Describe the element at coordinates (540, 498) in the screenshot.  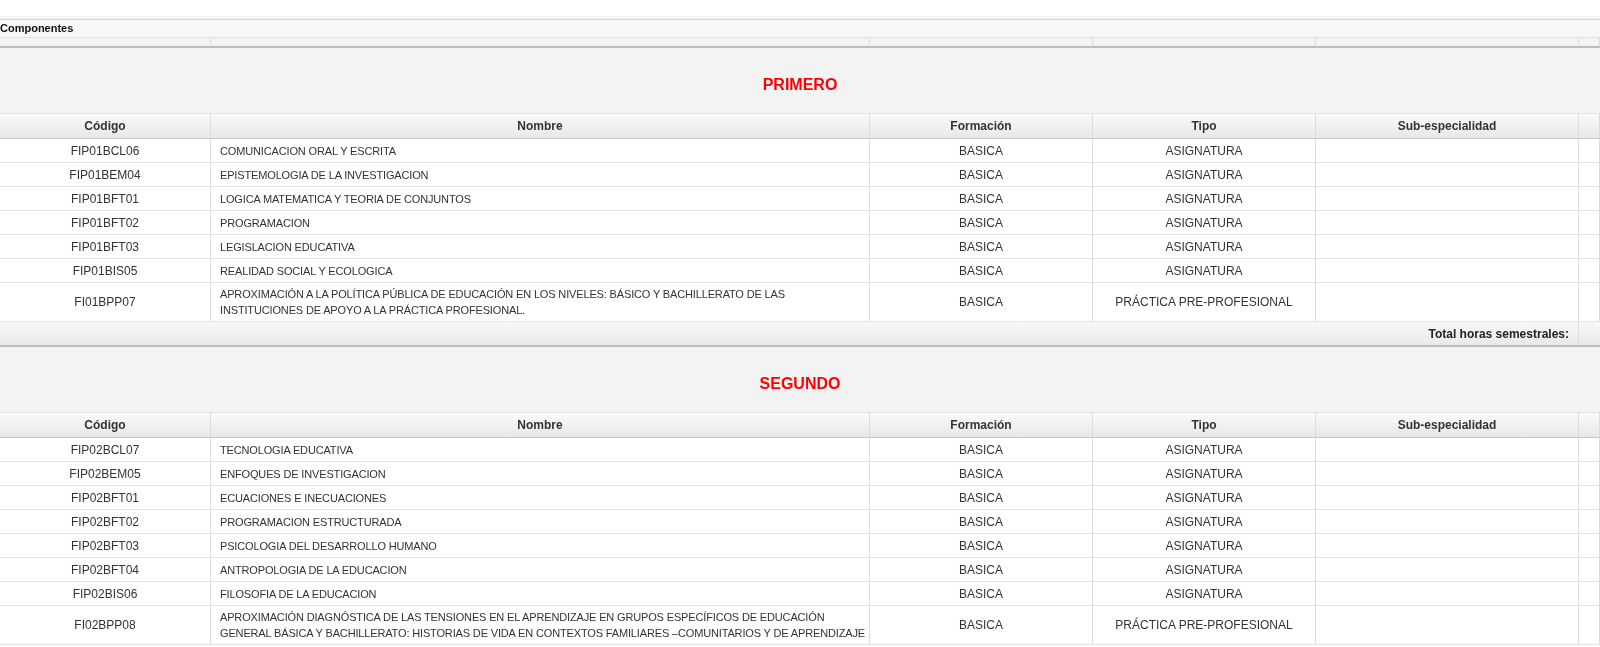
I see `table-cell: ECUACIONES E INECUACIONES` at that location.